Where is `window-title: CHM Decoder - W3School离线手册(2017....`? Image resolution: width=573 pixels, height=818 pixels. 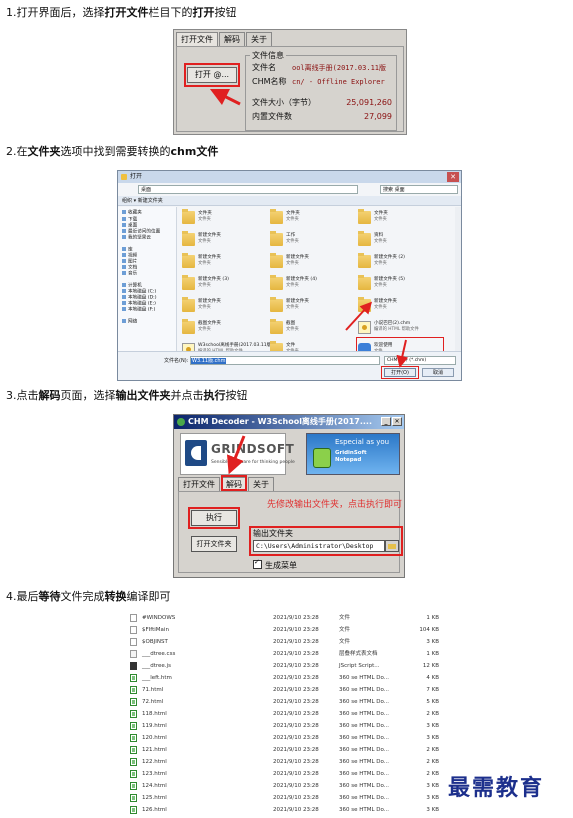
window-title: CHM Decoder - W3School离线手册(2017.... is located at coordinates (280, 421).